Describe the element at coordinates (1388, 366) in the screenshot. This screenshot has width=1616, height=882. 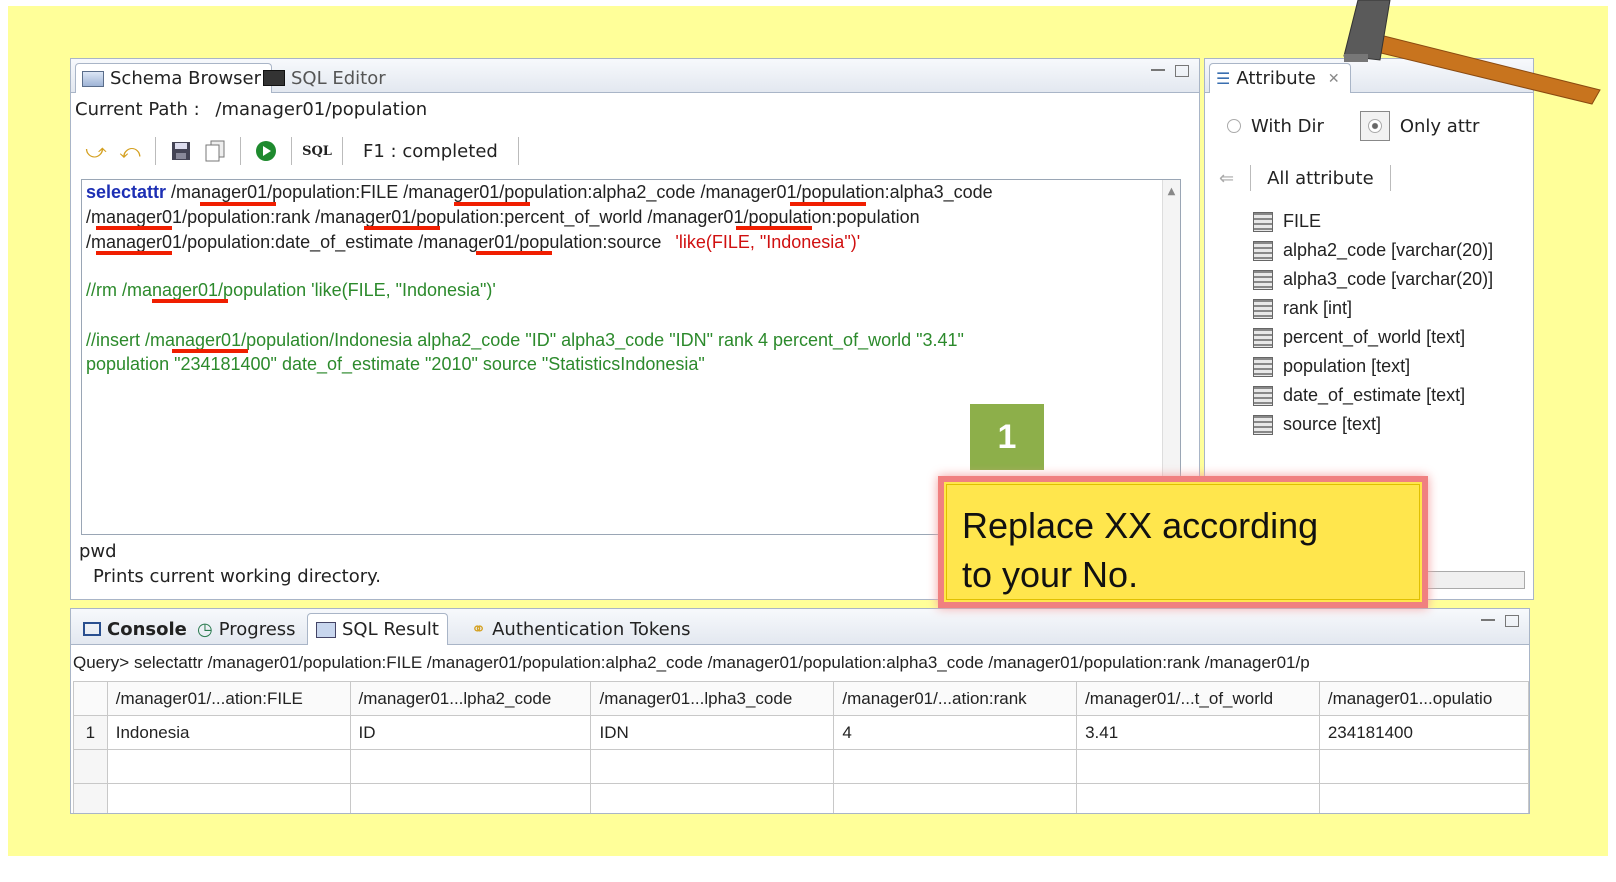
I see `attribute-item: population [text]` at that location.